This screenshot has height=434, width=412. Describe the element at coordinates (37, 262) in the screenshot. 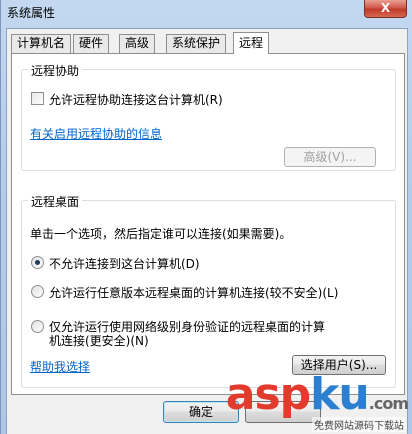

I see `radio-dont-allow` at that location.